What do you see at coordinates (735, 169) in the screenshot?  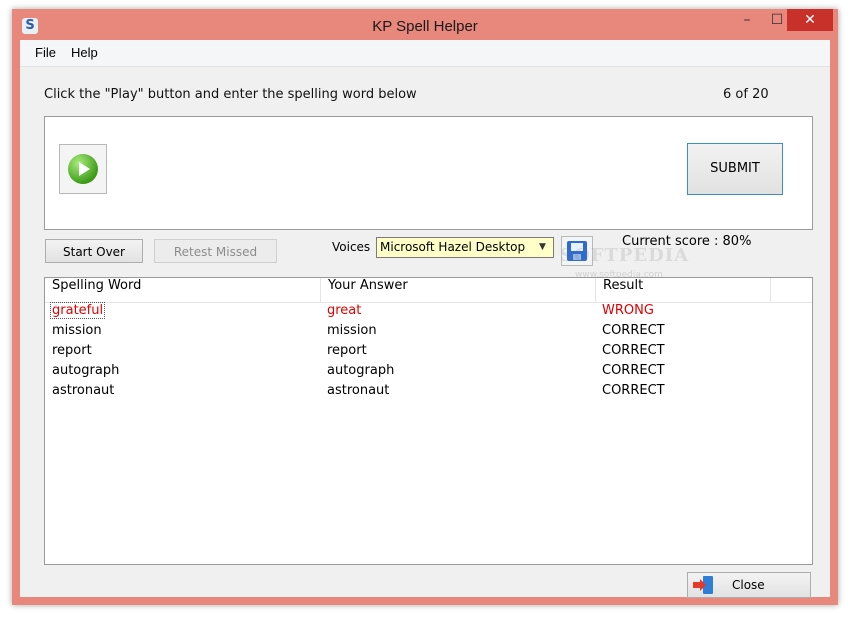 I see `submit-button: SUBMIT` at bounding box center [735, 169].